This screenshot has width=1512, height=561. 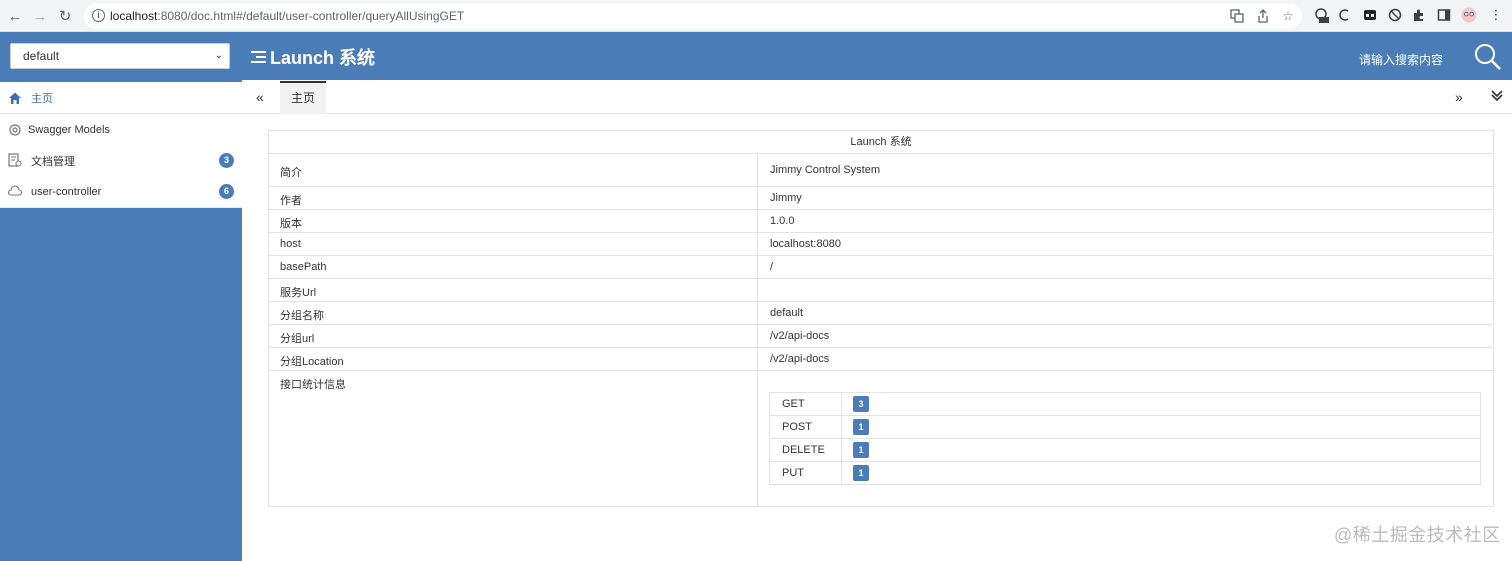 What do you see at coordinates (98, 15) in the screenshot?
I see `site-info-icon: i` at bounding box center [98, 15].